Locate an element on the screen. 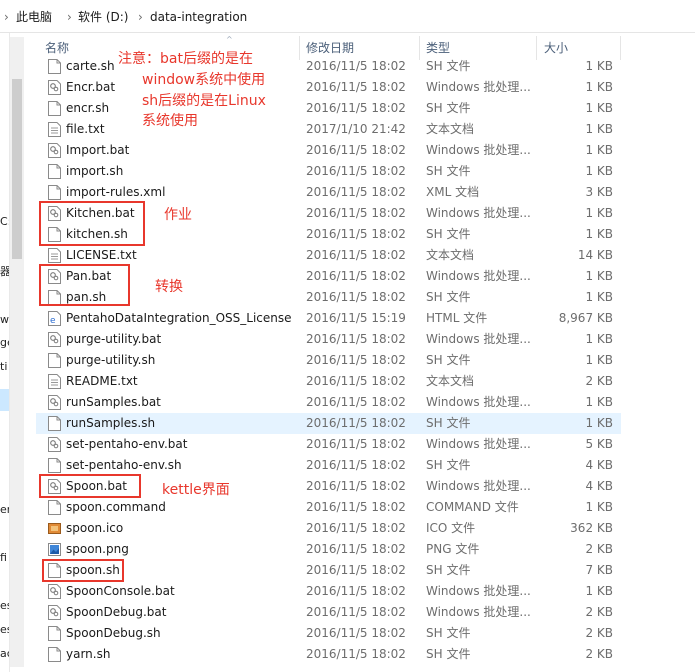 The image size is (695, 672). breadcrumb-data-integration: data-integration is located at coordinates (198, 17).